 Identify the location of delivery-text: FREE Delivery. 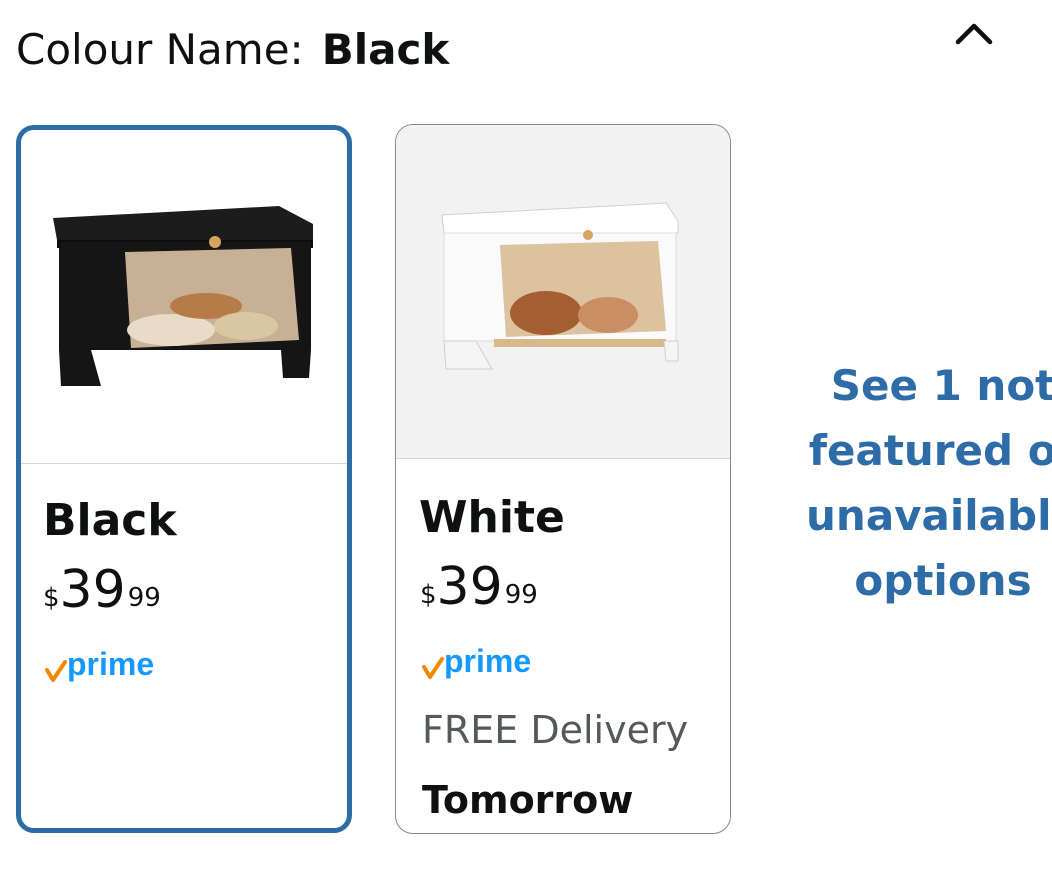
(555, 730).